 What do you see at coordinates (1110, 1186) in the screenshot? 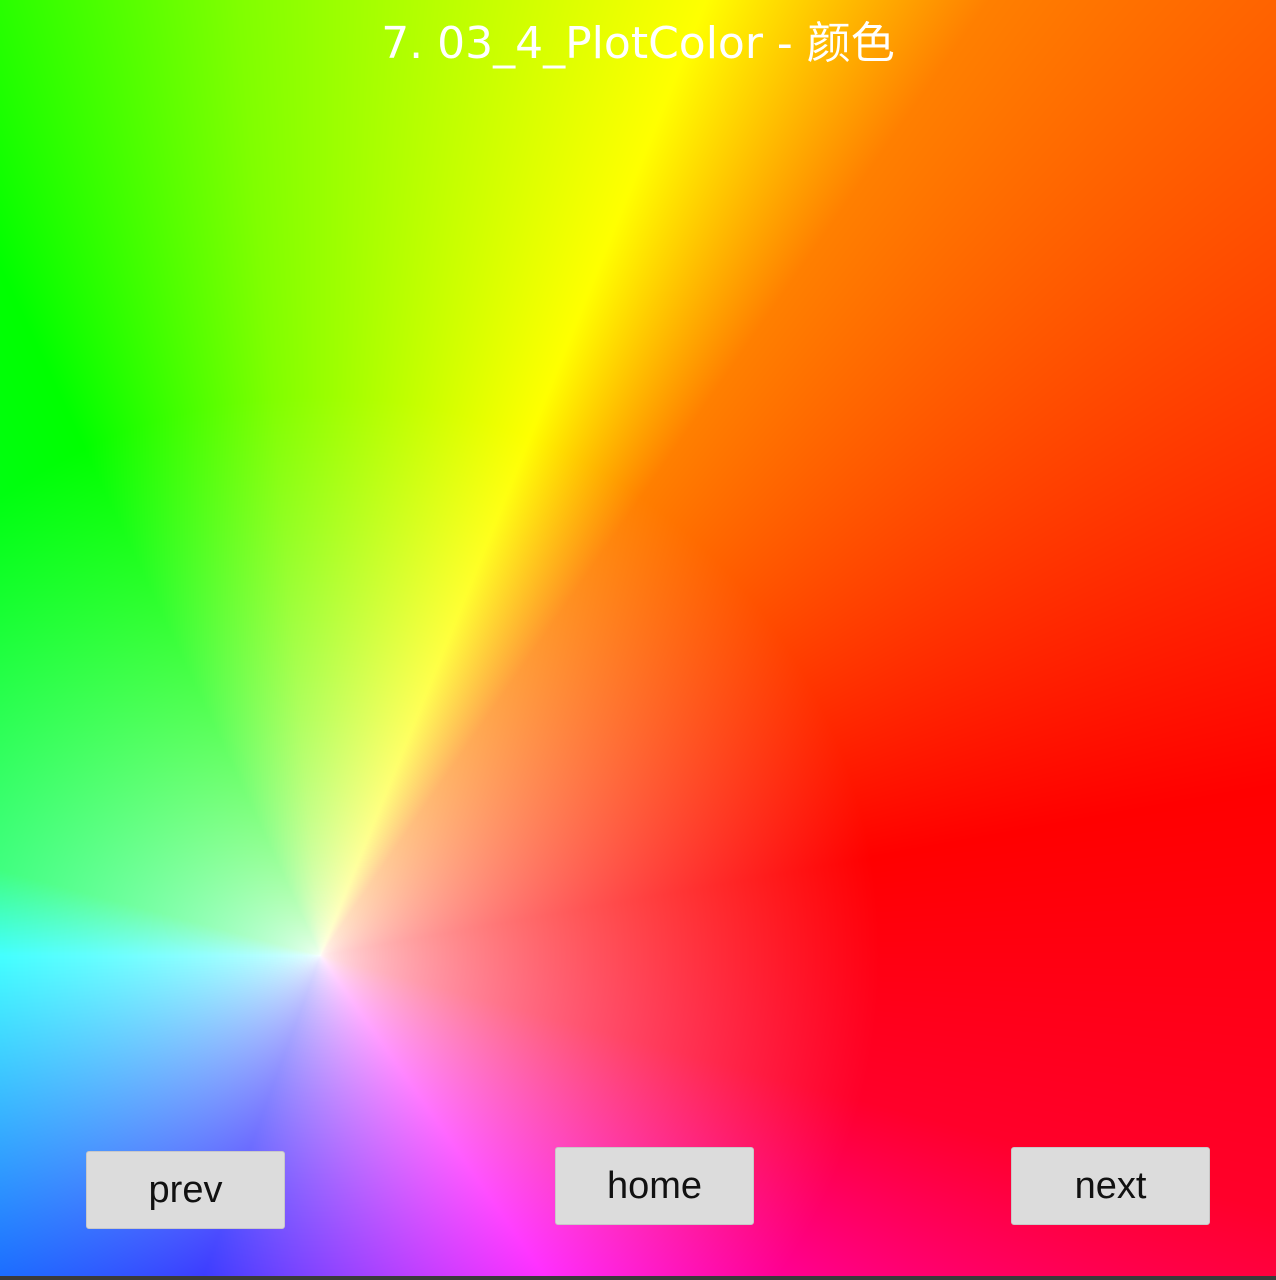
I see `next-button: next` at bounding box center [1110, 1186].